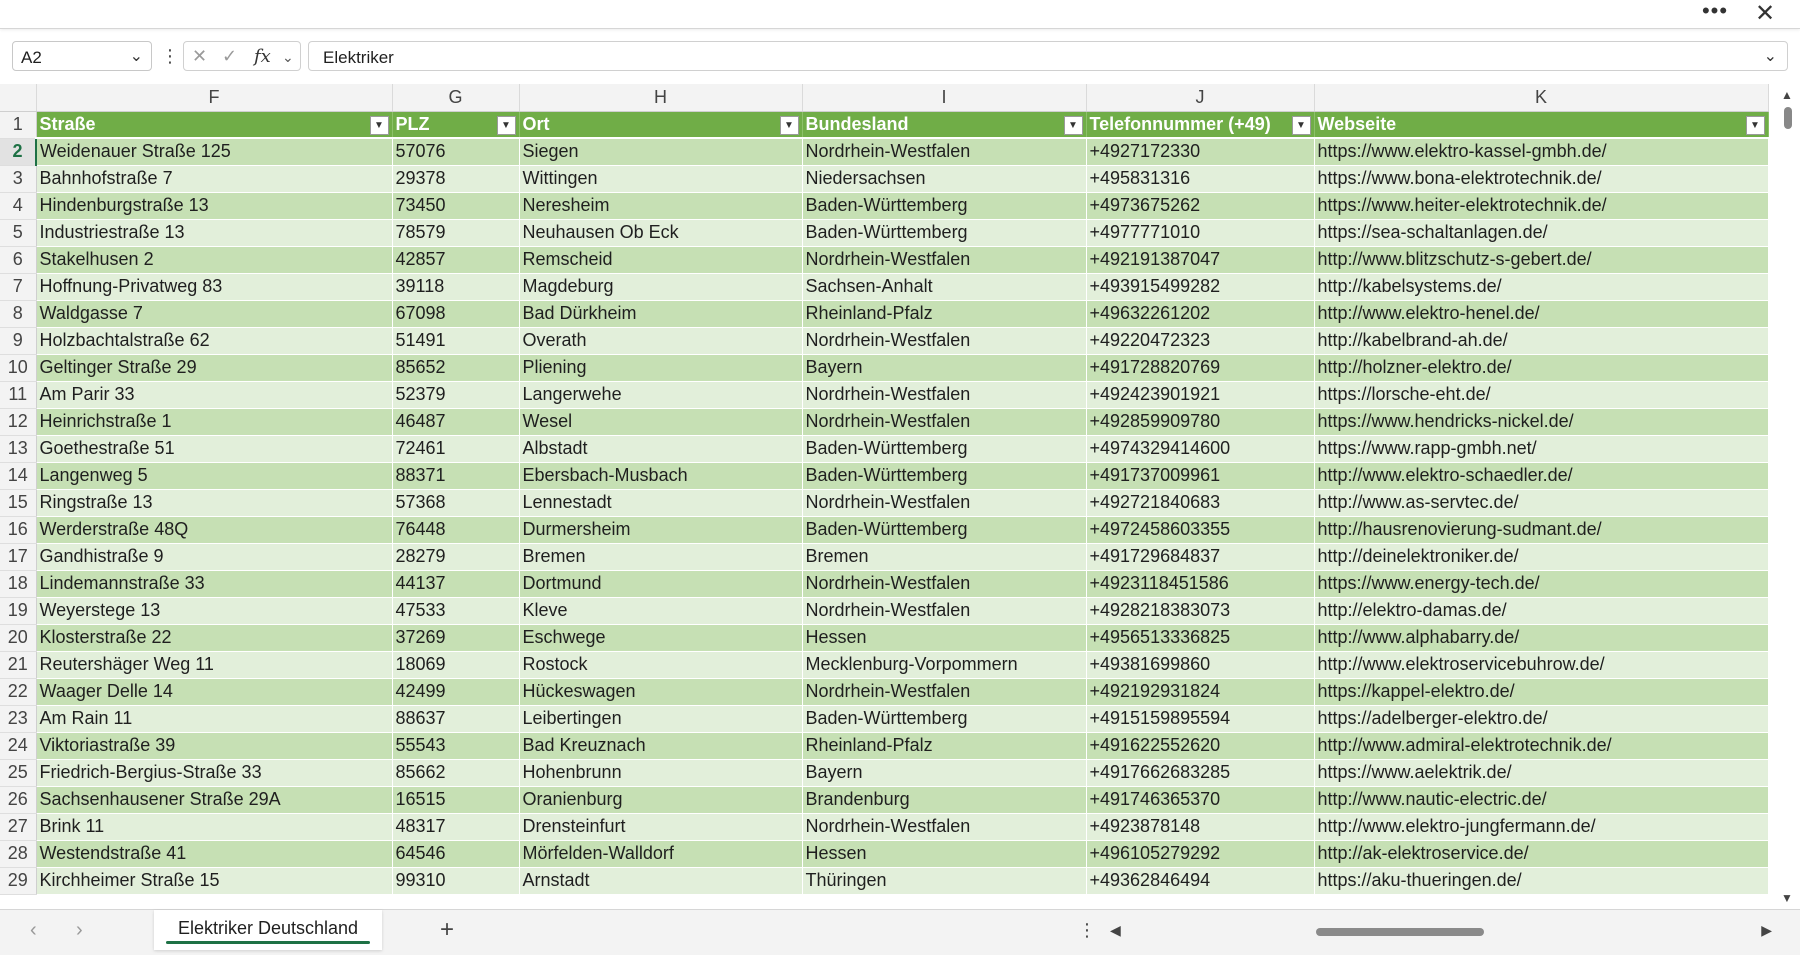 The height and width of the screenshot is (955, 1800). I want to click on column-header-I: I, so click(944, 98).